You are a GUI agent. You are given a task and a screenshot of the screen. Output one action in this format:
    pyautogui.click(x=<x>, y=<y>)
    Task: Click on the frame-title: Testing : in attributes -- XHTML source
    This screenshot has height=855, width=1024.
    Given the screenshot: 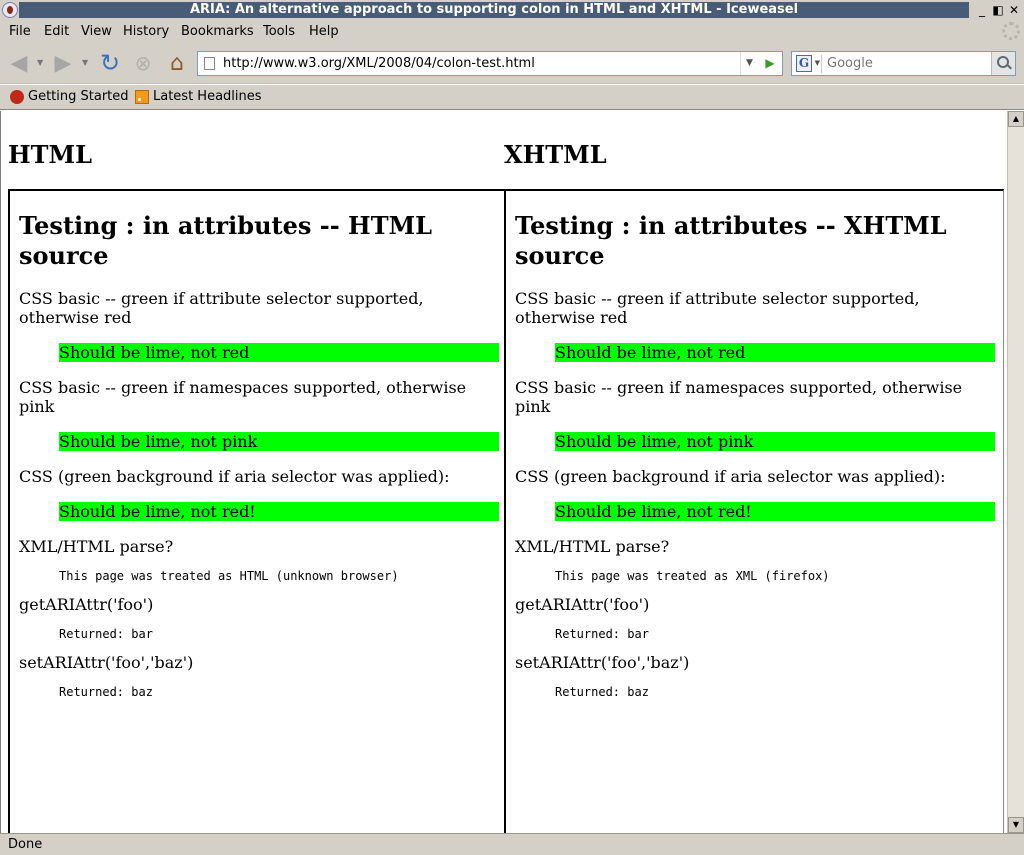 What is the action you would take?
    pyautogui.click(x=731, y=240)
    